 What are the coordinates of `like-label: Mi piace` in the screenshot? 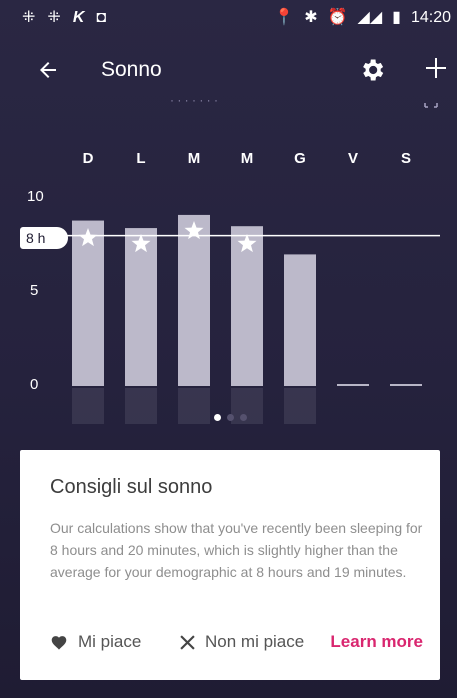 It's located at (110, 641).